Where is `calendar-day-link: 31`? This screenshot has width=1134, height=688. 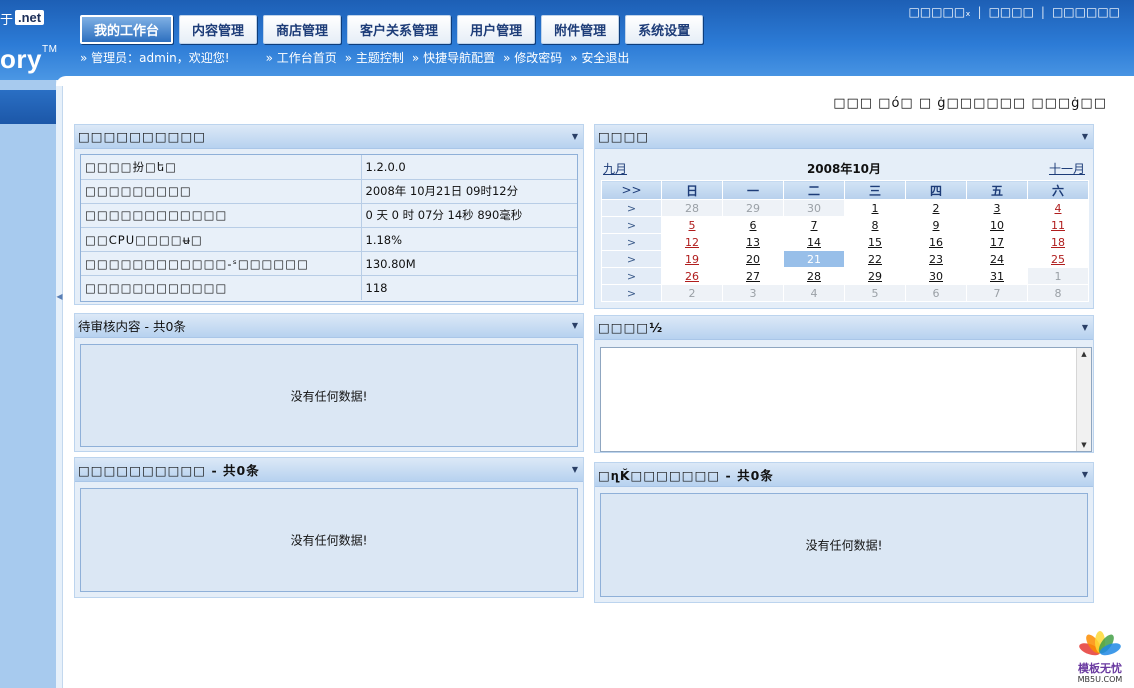
calendar-day-link: 31 is located at coordinates (997, 276).